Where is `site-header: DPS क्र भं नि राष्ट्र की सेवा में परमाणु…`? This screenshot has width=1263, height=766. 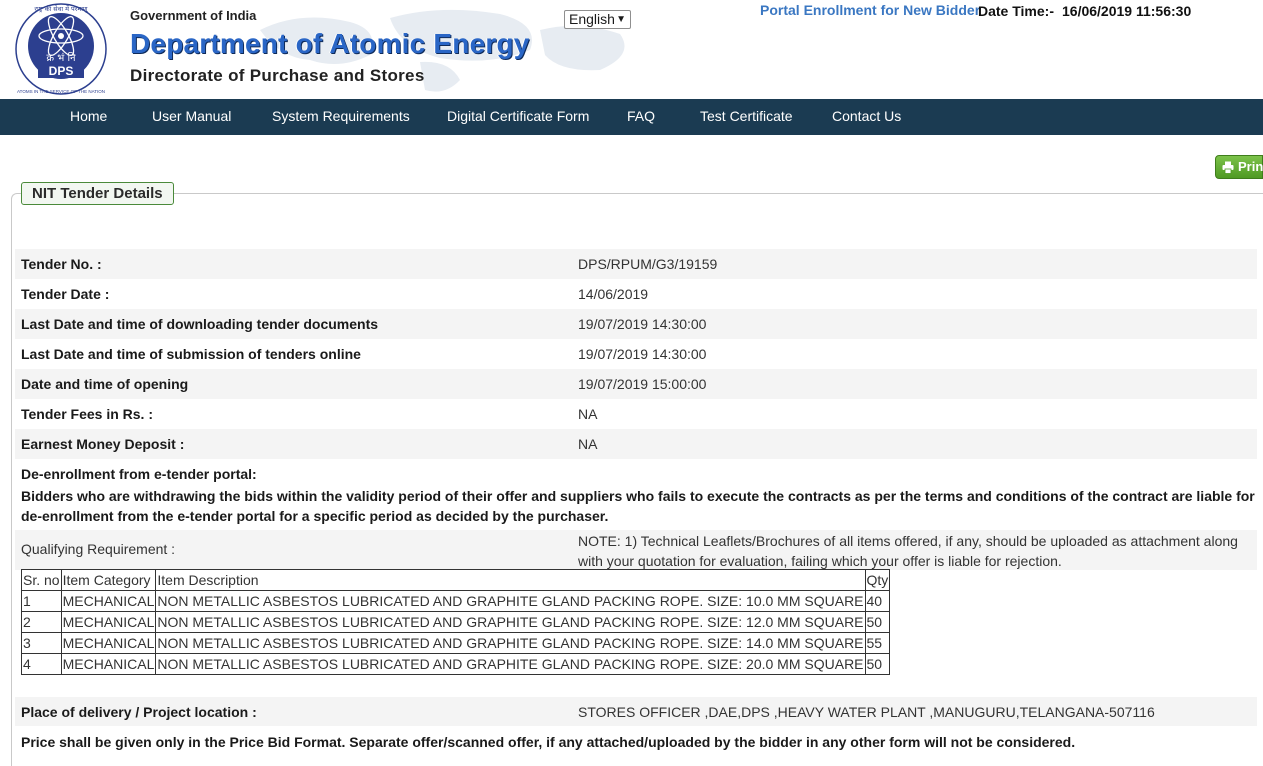 site-header: DPS क्र भं नि राष्ट्र की सेवा में परमाणु… is located at coordinates (631, 49).